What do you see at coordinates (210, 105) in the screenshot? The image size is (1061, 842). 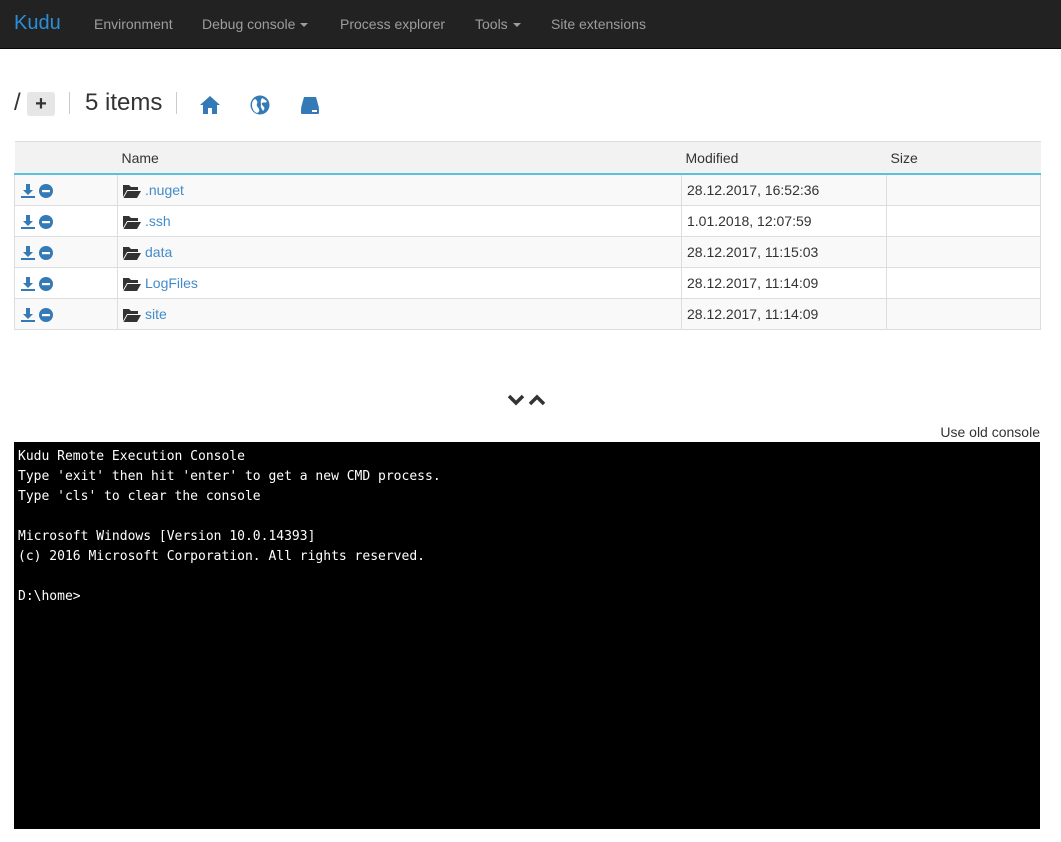 I see `home-icon` at bounding box center [210, 105].